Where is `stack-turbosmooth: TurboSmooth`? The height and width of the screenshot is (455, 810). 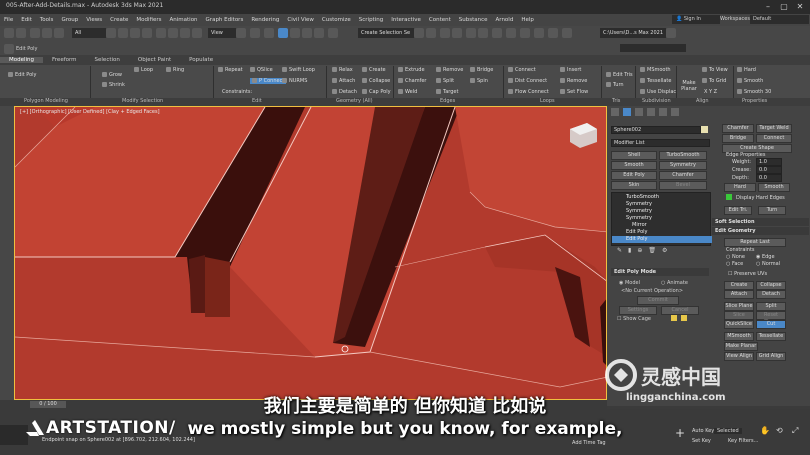
stack-turbosmooth: TurboSmooth is located at coordinates (665, 197).